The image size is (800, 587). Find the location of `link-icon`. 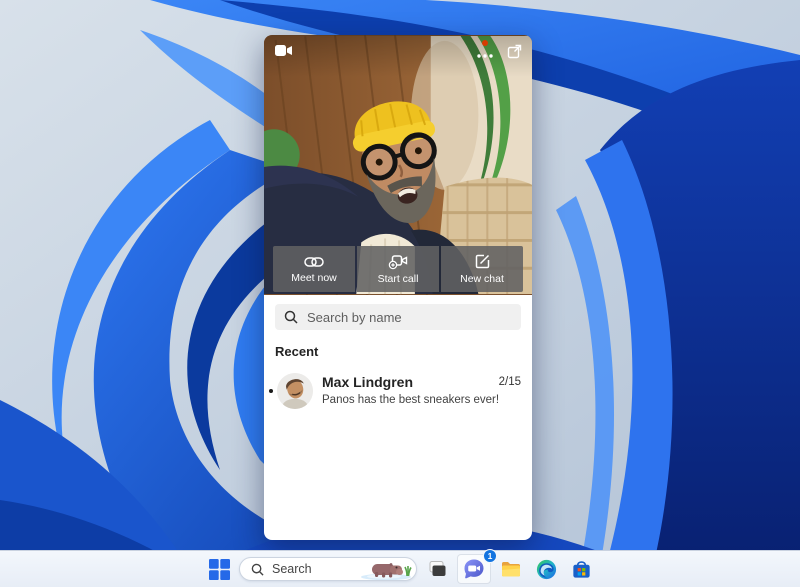

link-icon is located at coordinates (314, 261).